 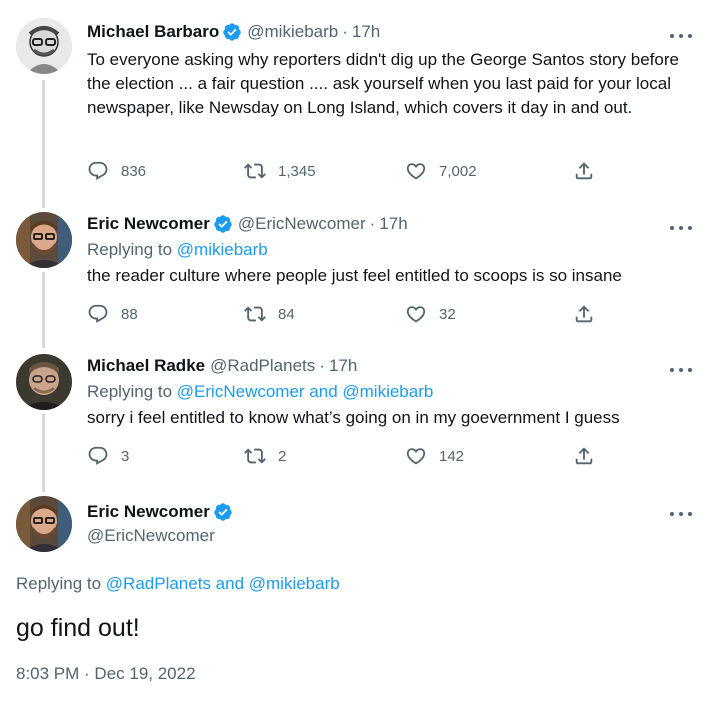 I want to click on replying-to: Replying to @RadPlanets and @mikiebarb, so click(x=178, y=584).